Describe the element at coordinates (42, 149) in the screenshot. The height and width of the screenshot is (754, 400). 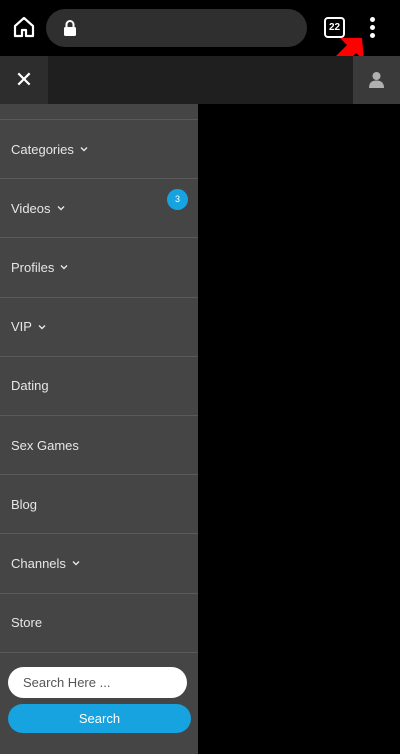
I see `menu-item-label: Categories` at that location.